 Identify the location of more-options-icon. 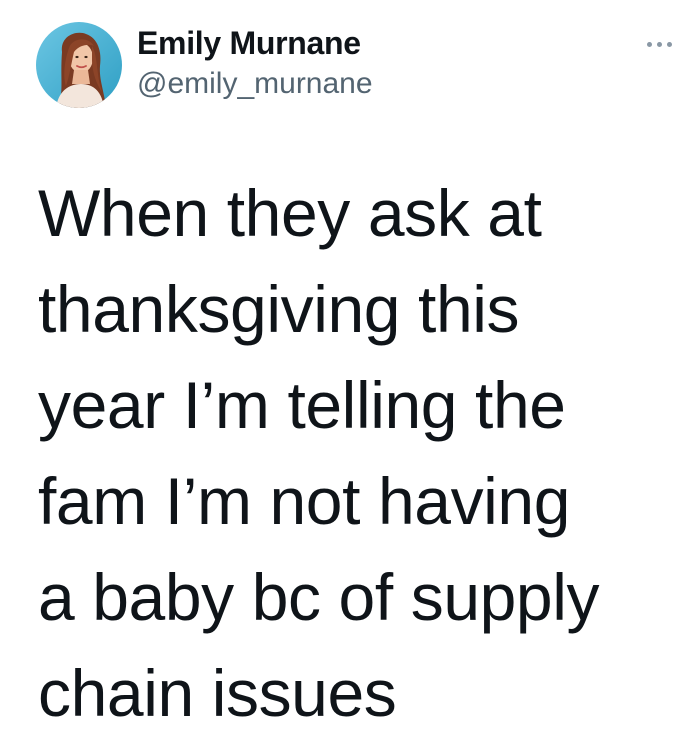
(659, 44).